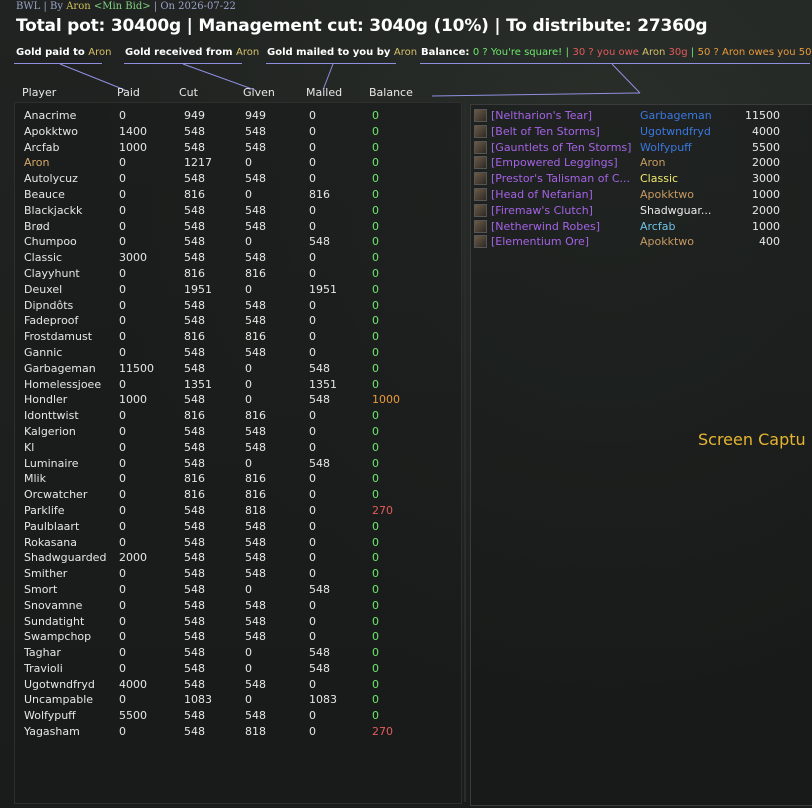 This screenshot has height=808, width=812. Describe the element at coordinates (563, 148) in the screenshot. I see `loot-item-link: [Gauntlets of Ten Storms]` at that location.